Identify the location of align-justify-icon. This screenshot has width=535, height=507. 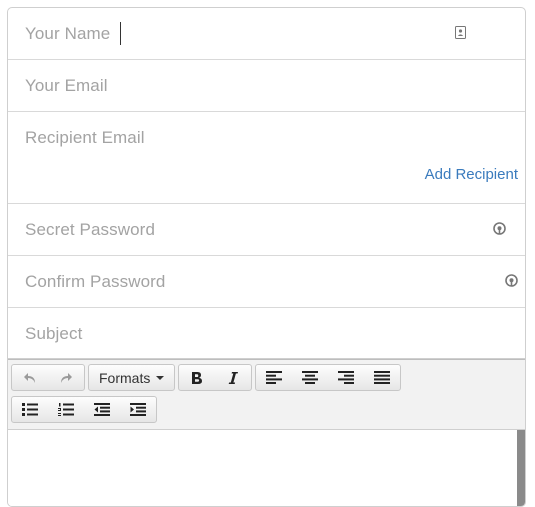
(382, 377).